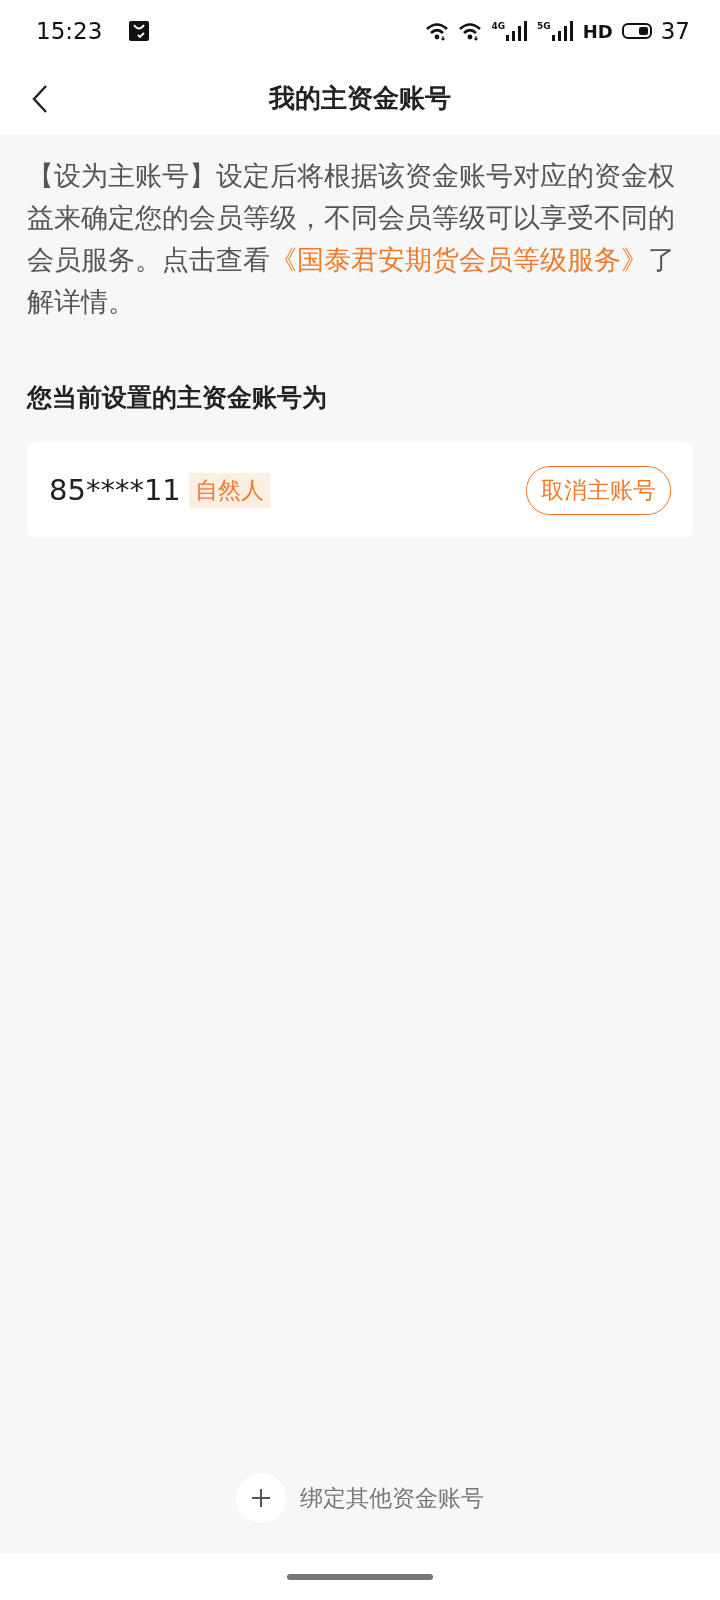 This screenshot has width=720, height=1600. I want to click on hd-label: HD, so click(597, 31).